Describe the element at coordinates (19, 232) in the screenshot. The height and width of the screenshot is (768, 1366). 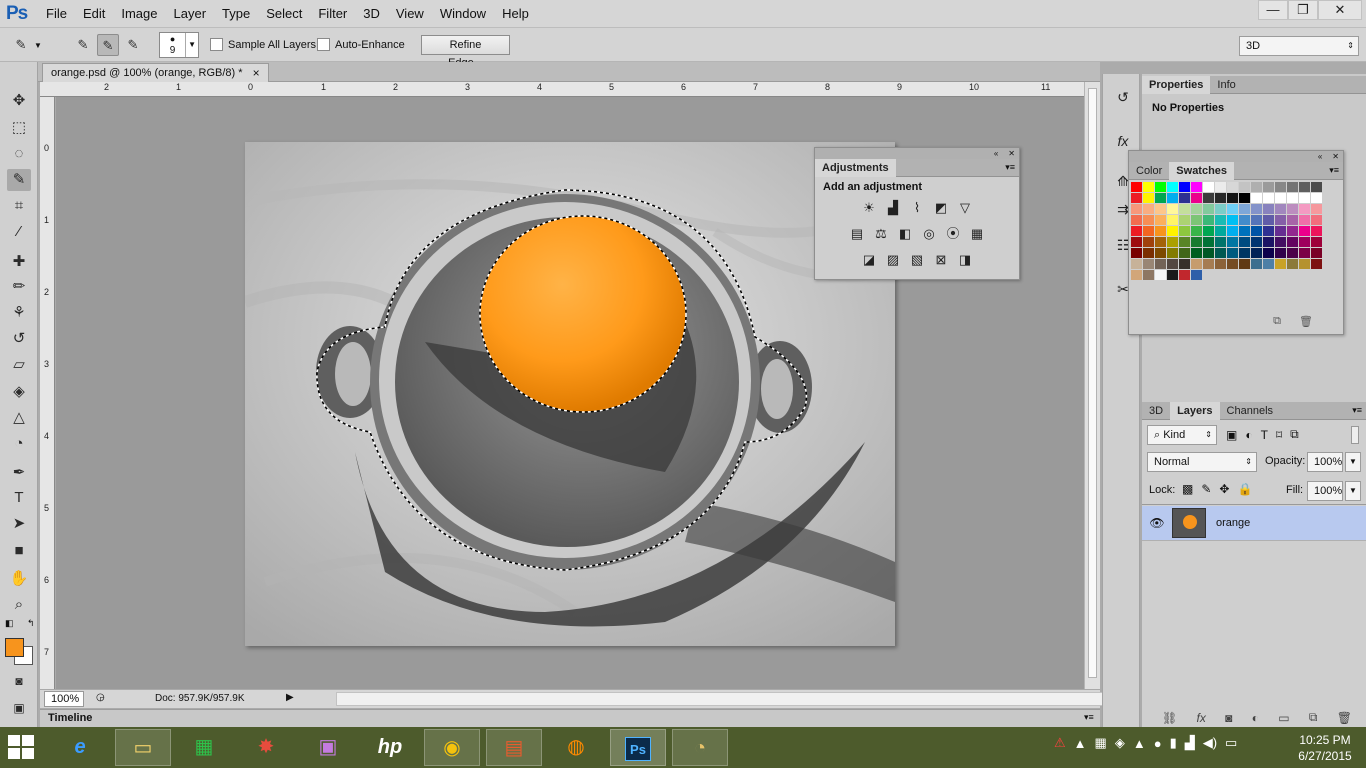
I see `eyedropper-tool-icon: ⁄` at that location.